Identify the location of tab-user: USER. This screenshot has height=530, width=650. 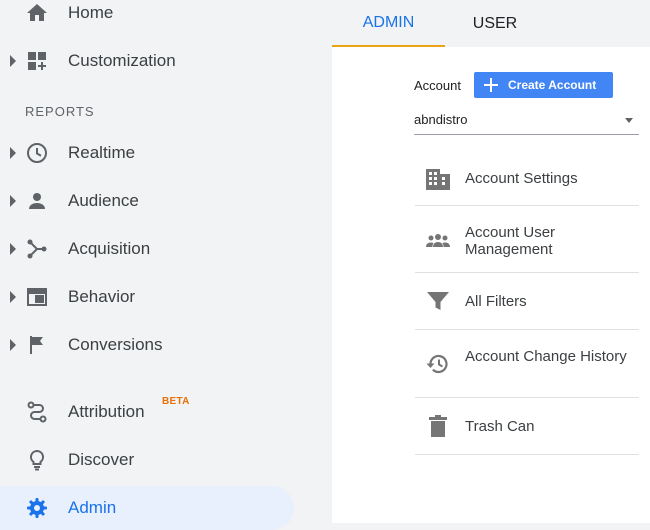
(495, 23).